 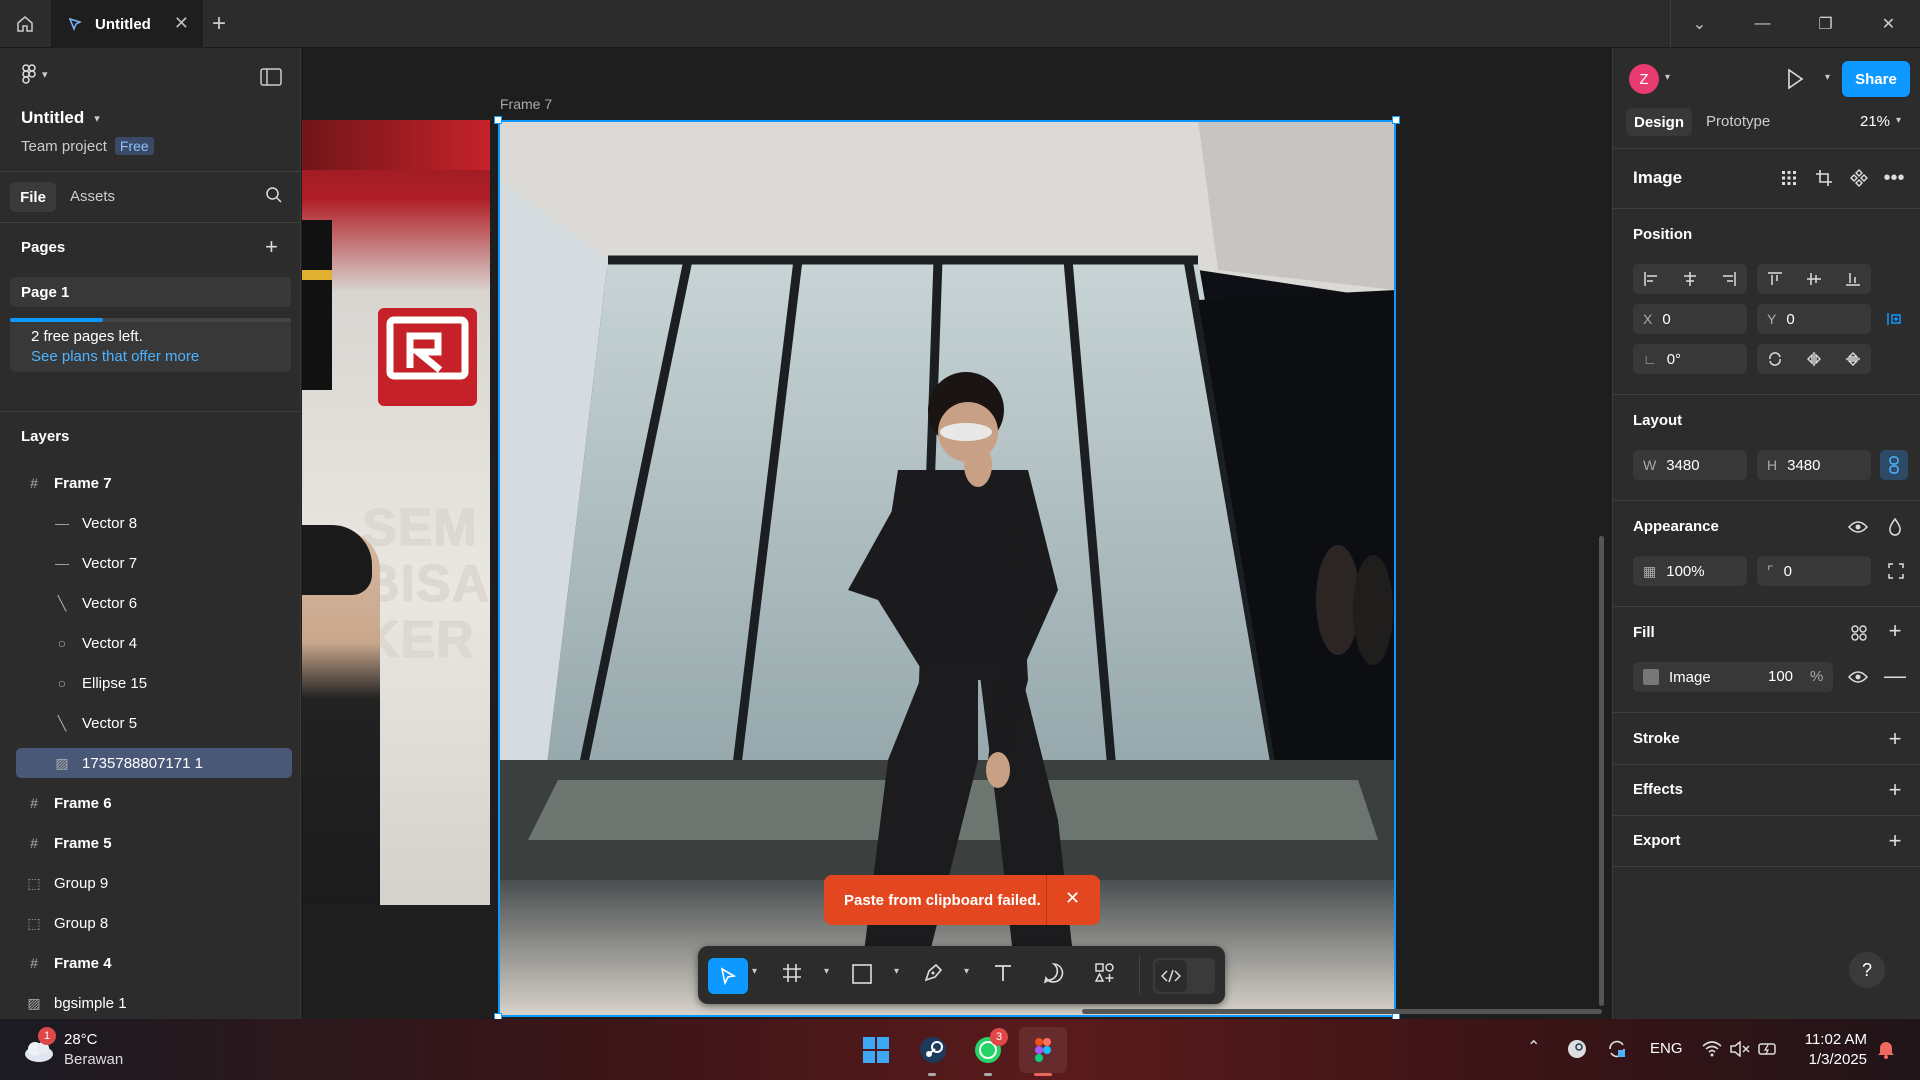 I want to click on close-icon: ✕, so click(x=1888, y=24).